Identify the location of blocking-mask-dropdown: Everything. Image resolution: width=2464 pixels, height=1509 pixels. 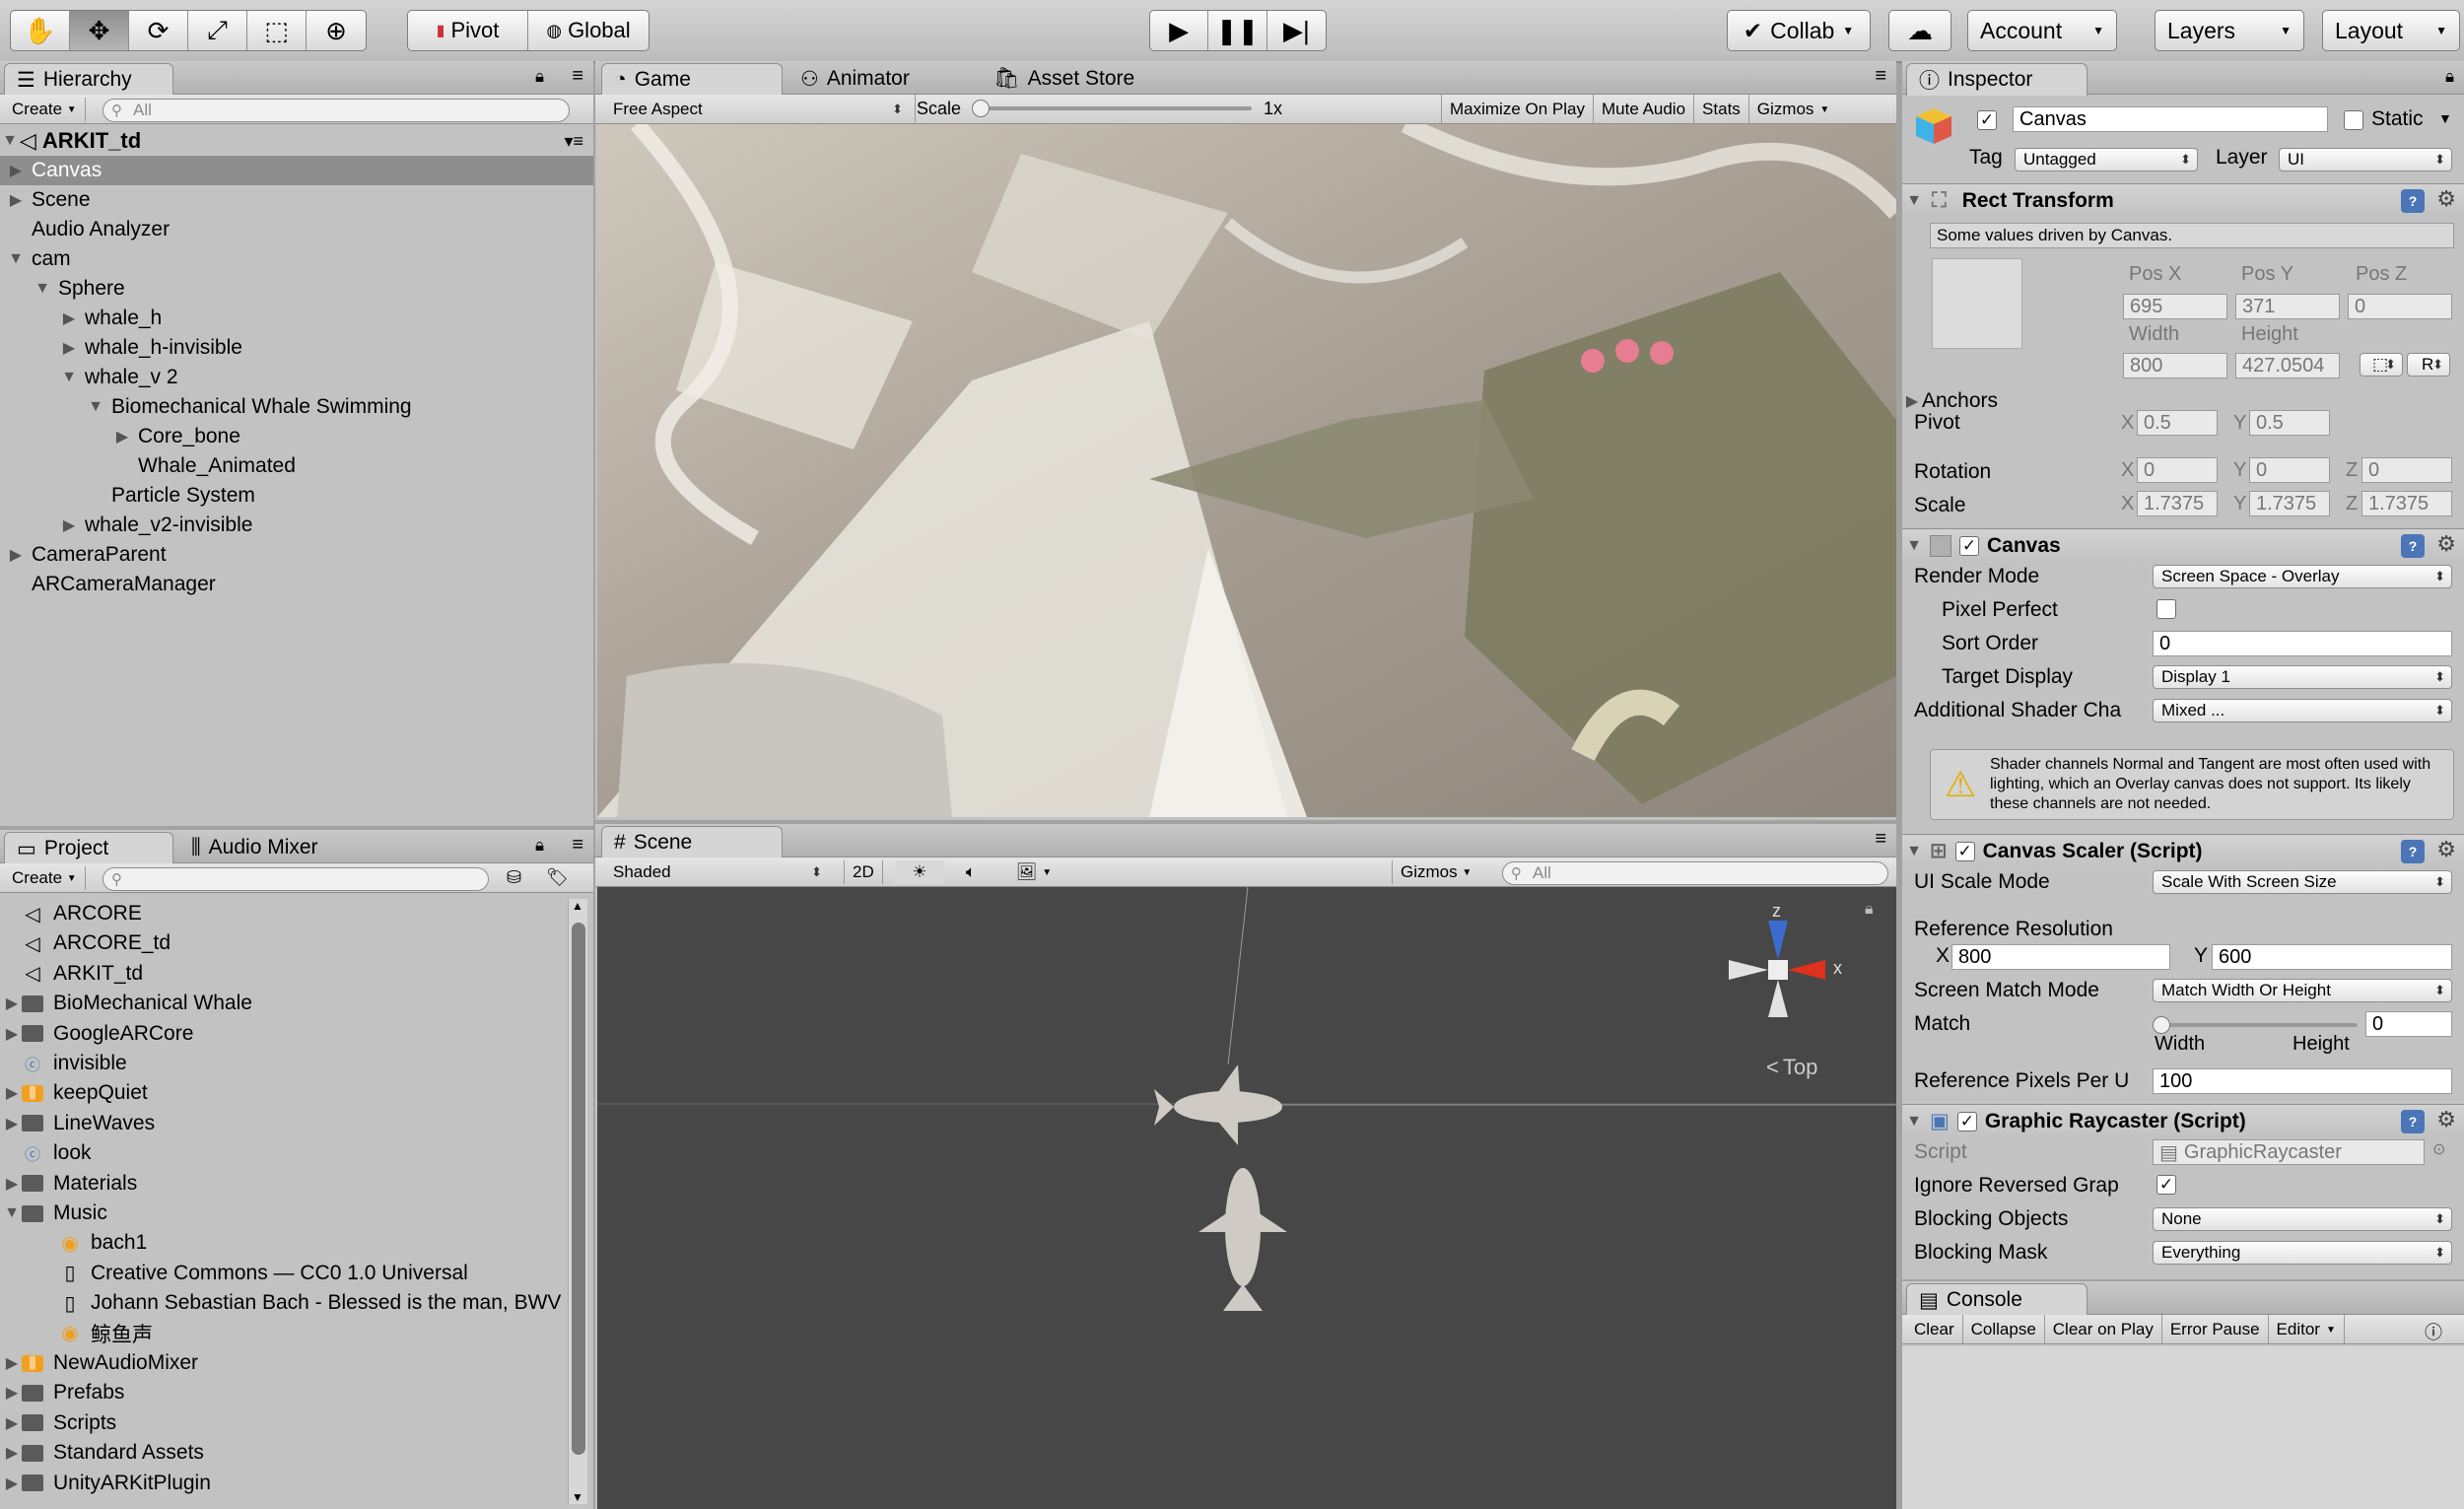
(2302, 1253).